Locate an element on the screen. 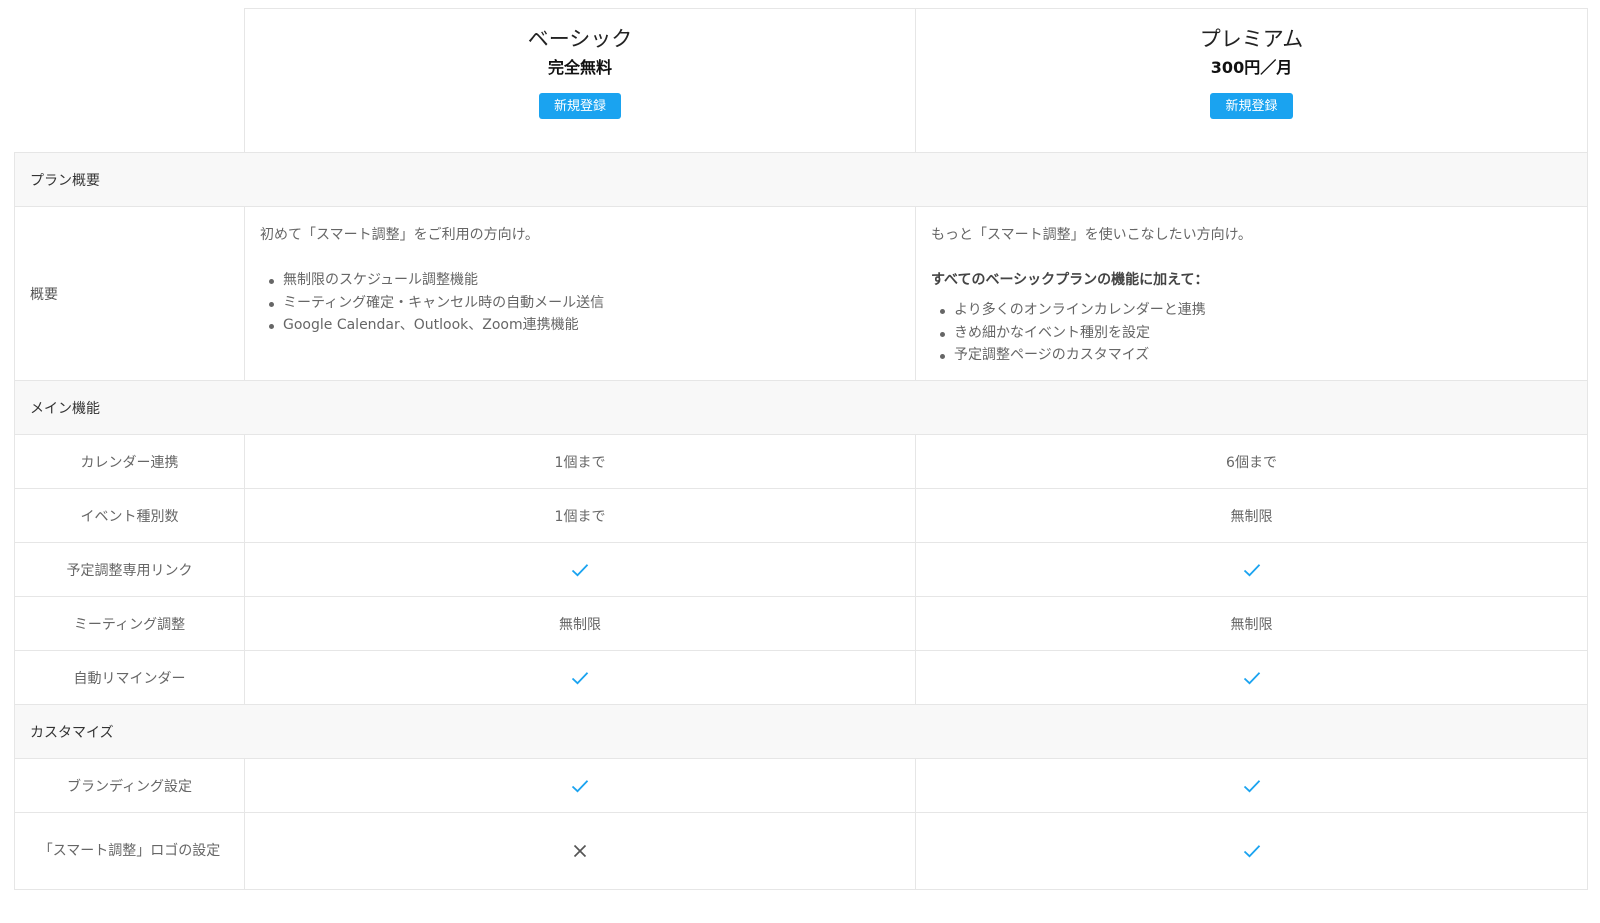 The width and height of the screenshot is (1600, 923). feature-row-logo: 「スマート調整」ロゴの設定 is located at coordinates (801, 851).